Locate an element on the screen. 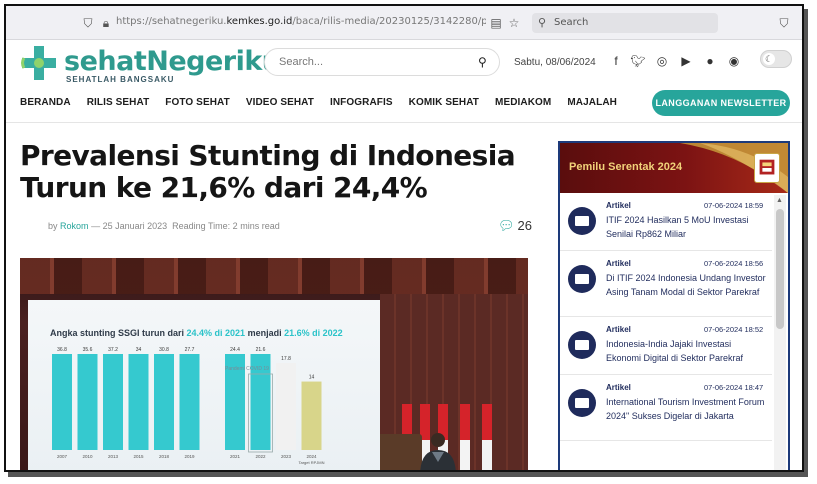 The image size is (817, 484). scrollbar-thumb is located at coordinates (780, 269).